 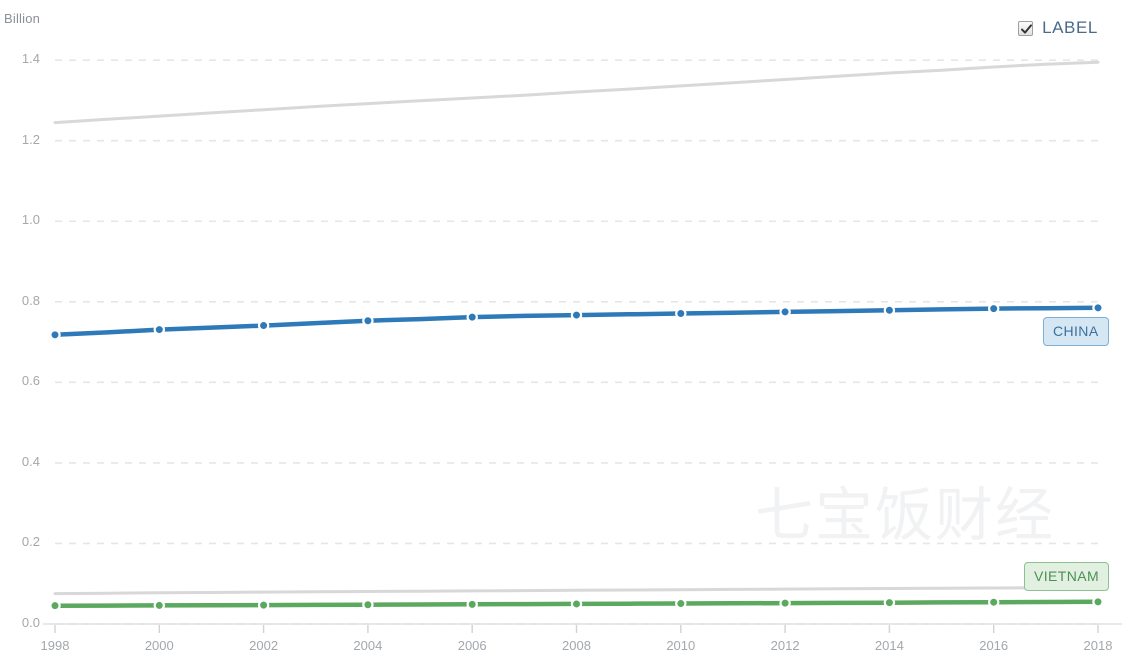 What do you see at coordinates (1076, 331) in the screenshot?
I see `series-label-china: CHINA` at bounding box center [1076, 331].